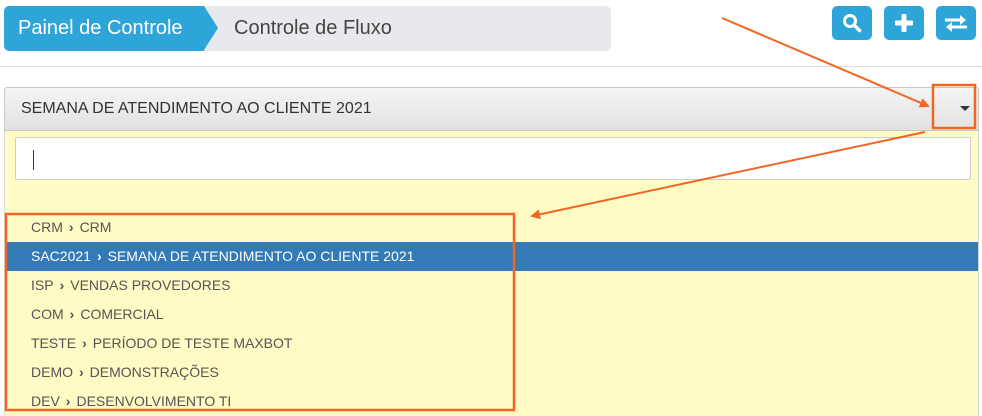  What do you see at coordinates (492, 227) in the screenshot?
I see `option-item: CRM › CRM` at bounding box center [492, 227].